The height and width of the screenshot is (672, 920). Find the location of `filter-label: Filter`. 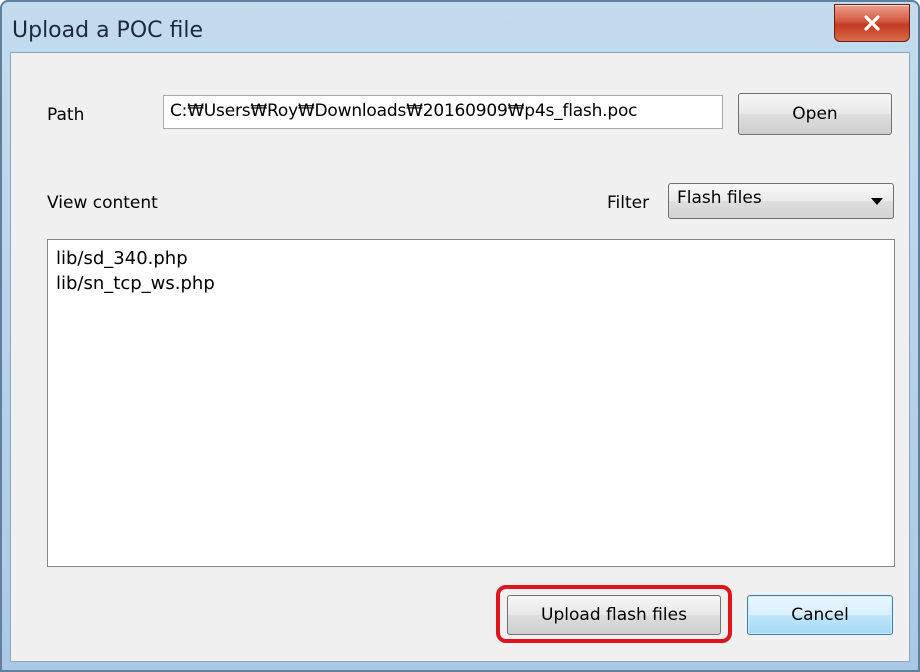

filter-label: Filter is located at coordinates (628, 203).